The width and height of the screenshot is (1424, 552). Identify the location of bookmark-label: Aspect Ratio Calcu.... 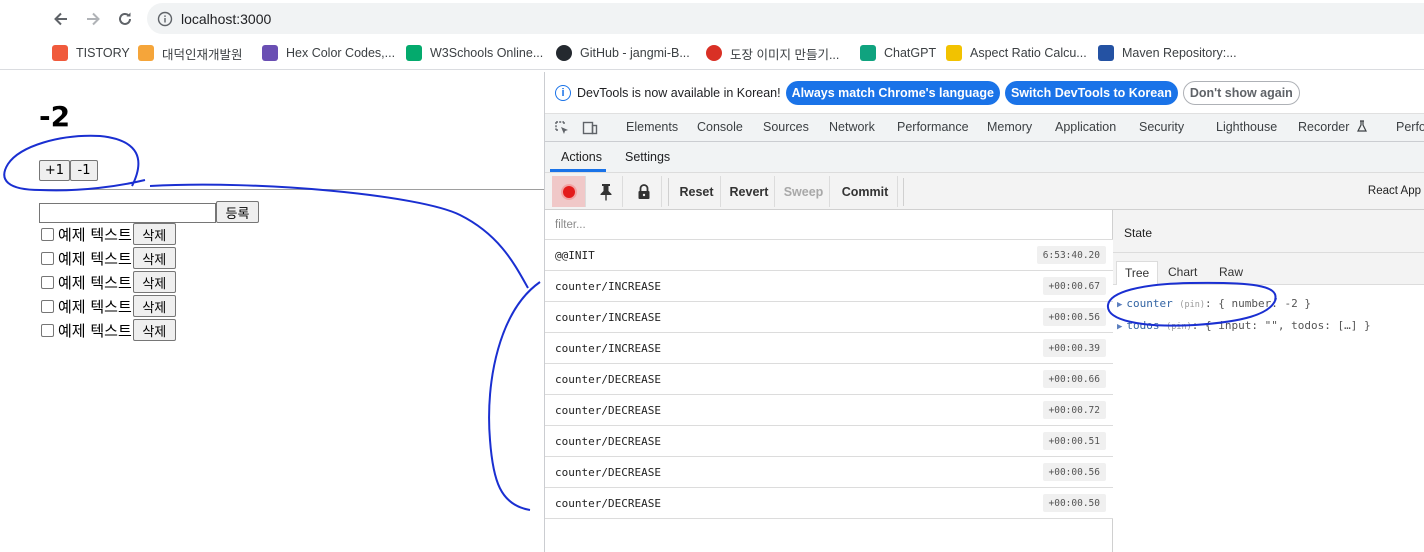
(1028, 53).